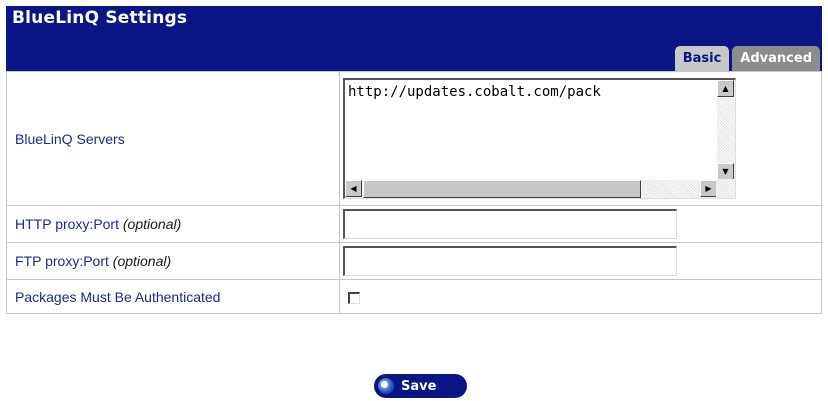  I want to click on http-proxy-label-text: HTTP proxy:Port, so click(67, 224).